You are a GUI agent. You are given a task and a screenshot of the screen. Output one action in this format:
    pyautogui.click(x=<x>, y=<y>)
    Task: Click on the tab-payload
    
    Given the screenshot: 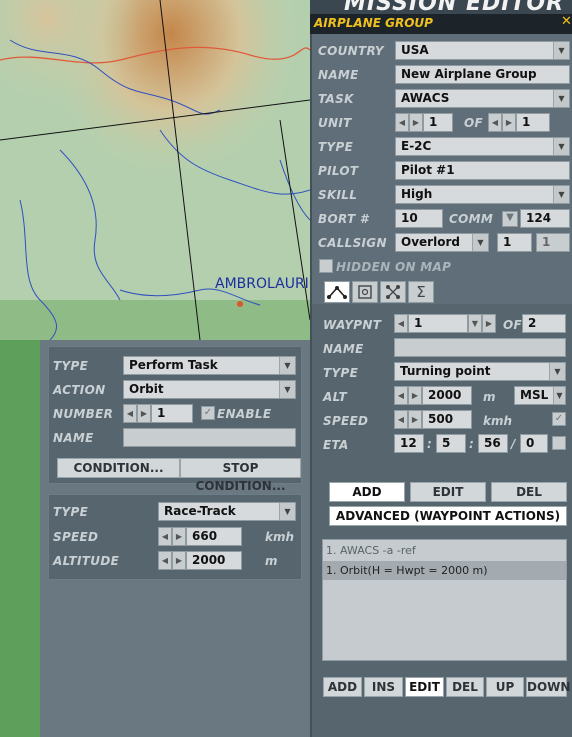 What is the action you would take?
    pyautogui.click(x=365, y=292)
    